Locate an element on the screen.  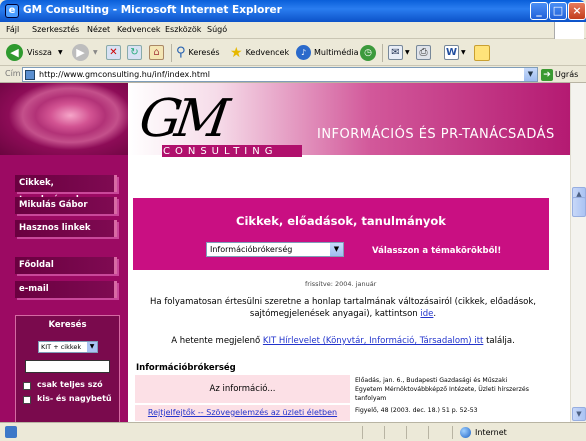
media-icon: ♪ is located at coordinates (303, 52).